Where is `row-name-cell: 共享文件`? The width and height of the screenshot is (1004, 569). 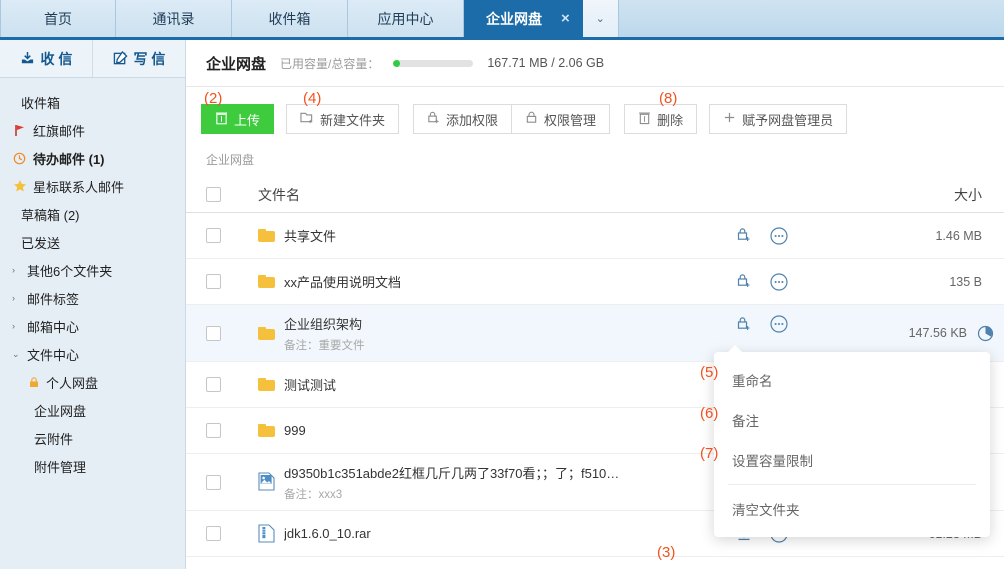
row-name-cell: 共享文件 is located at coordinates (497, 235).